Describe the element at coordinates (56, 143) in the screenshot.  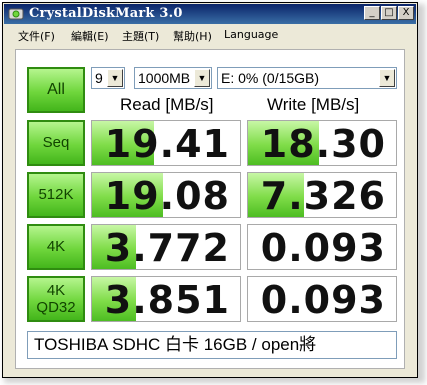
I see `test-button-1: Seq` at that location.